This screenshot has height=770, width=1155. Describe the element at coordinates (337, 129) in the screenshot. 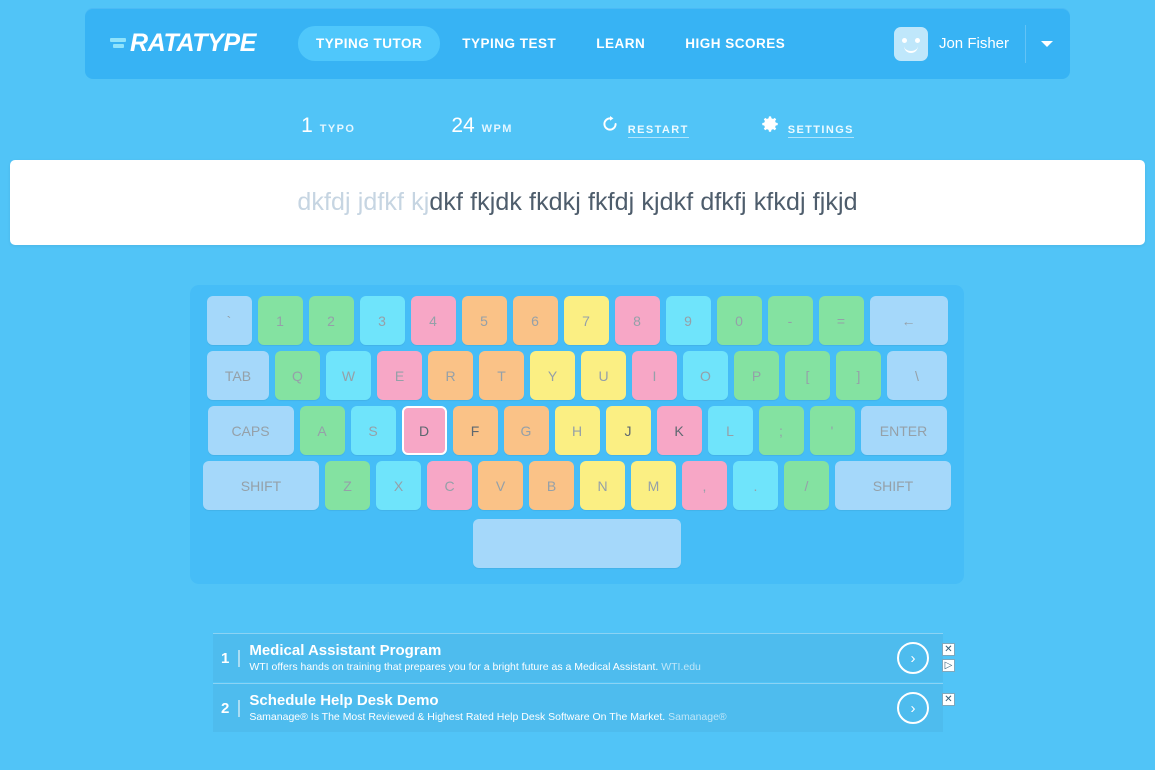

I see `typo-label: TYPO` at that location.